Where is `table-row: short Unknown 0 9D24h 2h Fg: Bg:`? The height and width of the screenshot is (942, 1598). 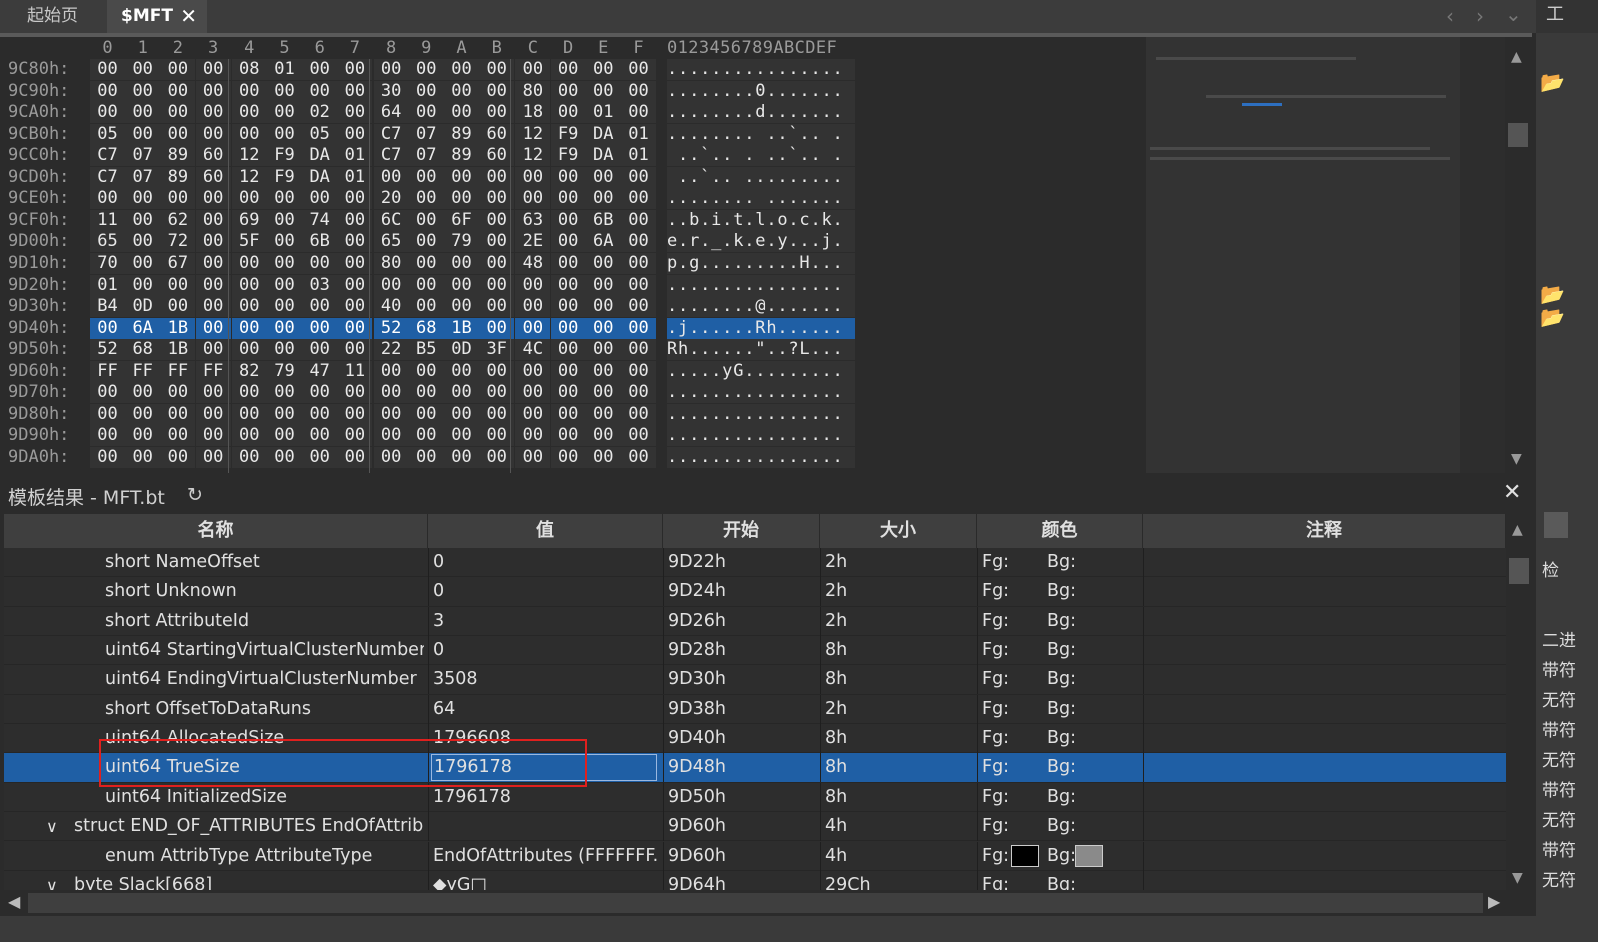 table-row: short Unknown 0 9D24h 2h Fg: Bg: is located at coordinates (755, 592).